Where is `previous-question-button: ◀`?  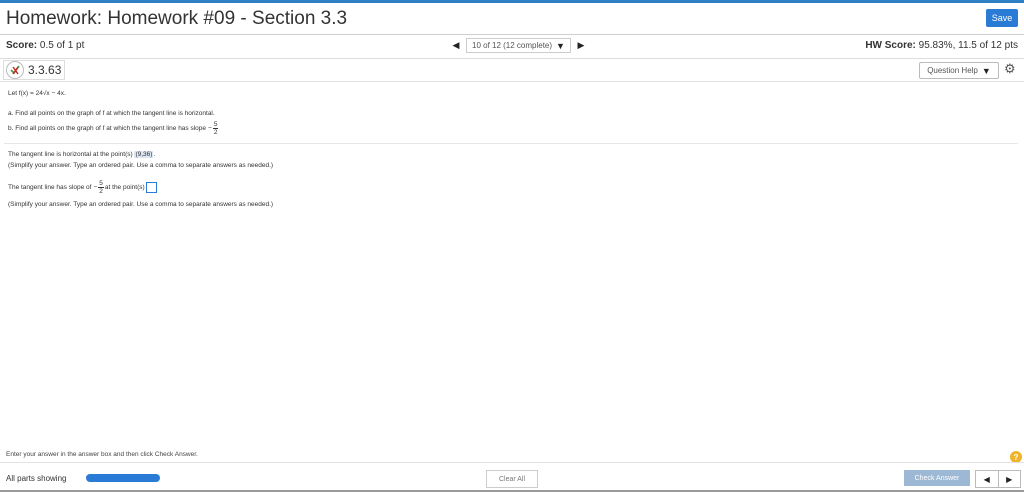
previous-question-button: ◀ is located at coordinates (456, 45).